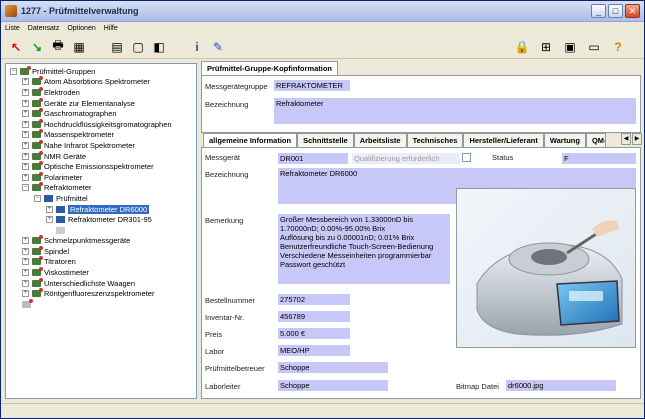 This screenshot has height=419, width=645. What do you see at coordinates (16, 47) in the screenshot?
I see `arrow-red-icon: ↖` at bounding box center [16, 47].